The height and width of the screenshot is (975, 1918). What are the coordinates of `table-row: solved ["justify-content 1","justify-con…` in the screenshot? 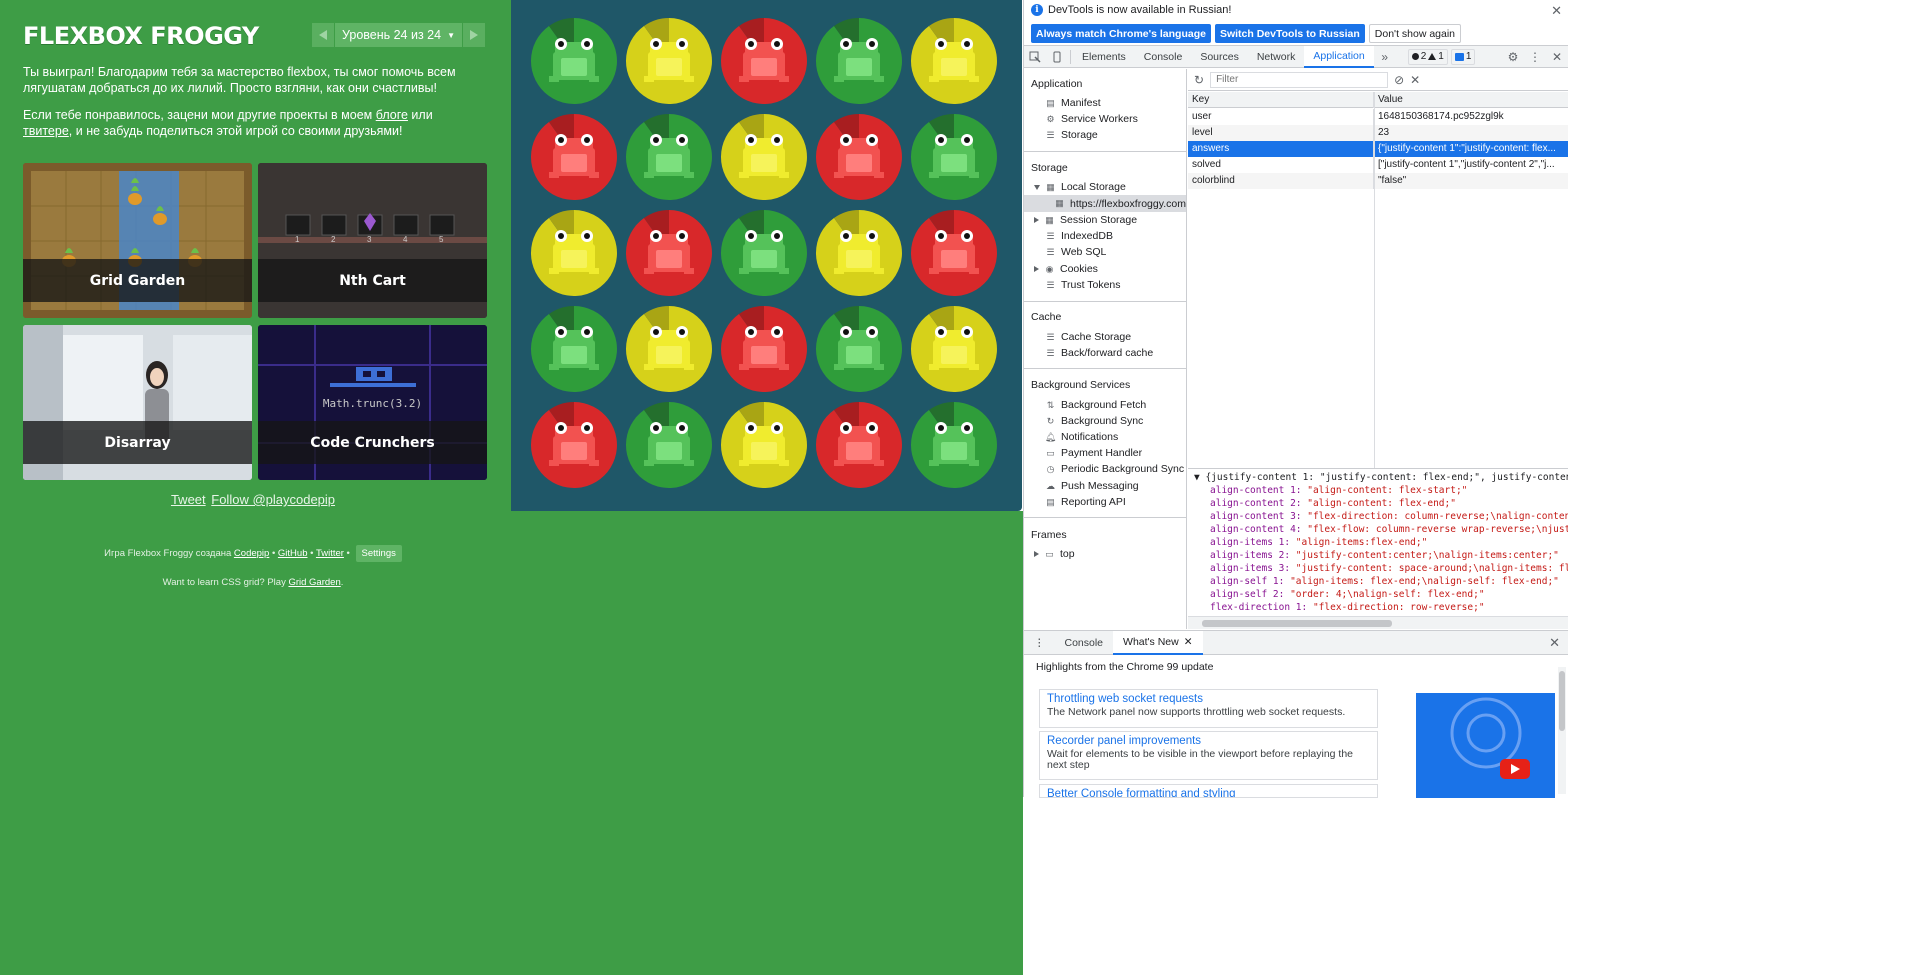 It's located at (1378, 165).